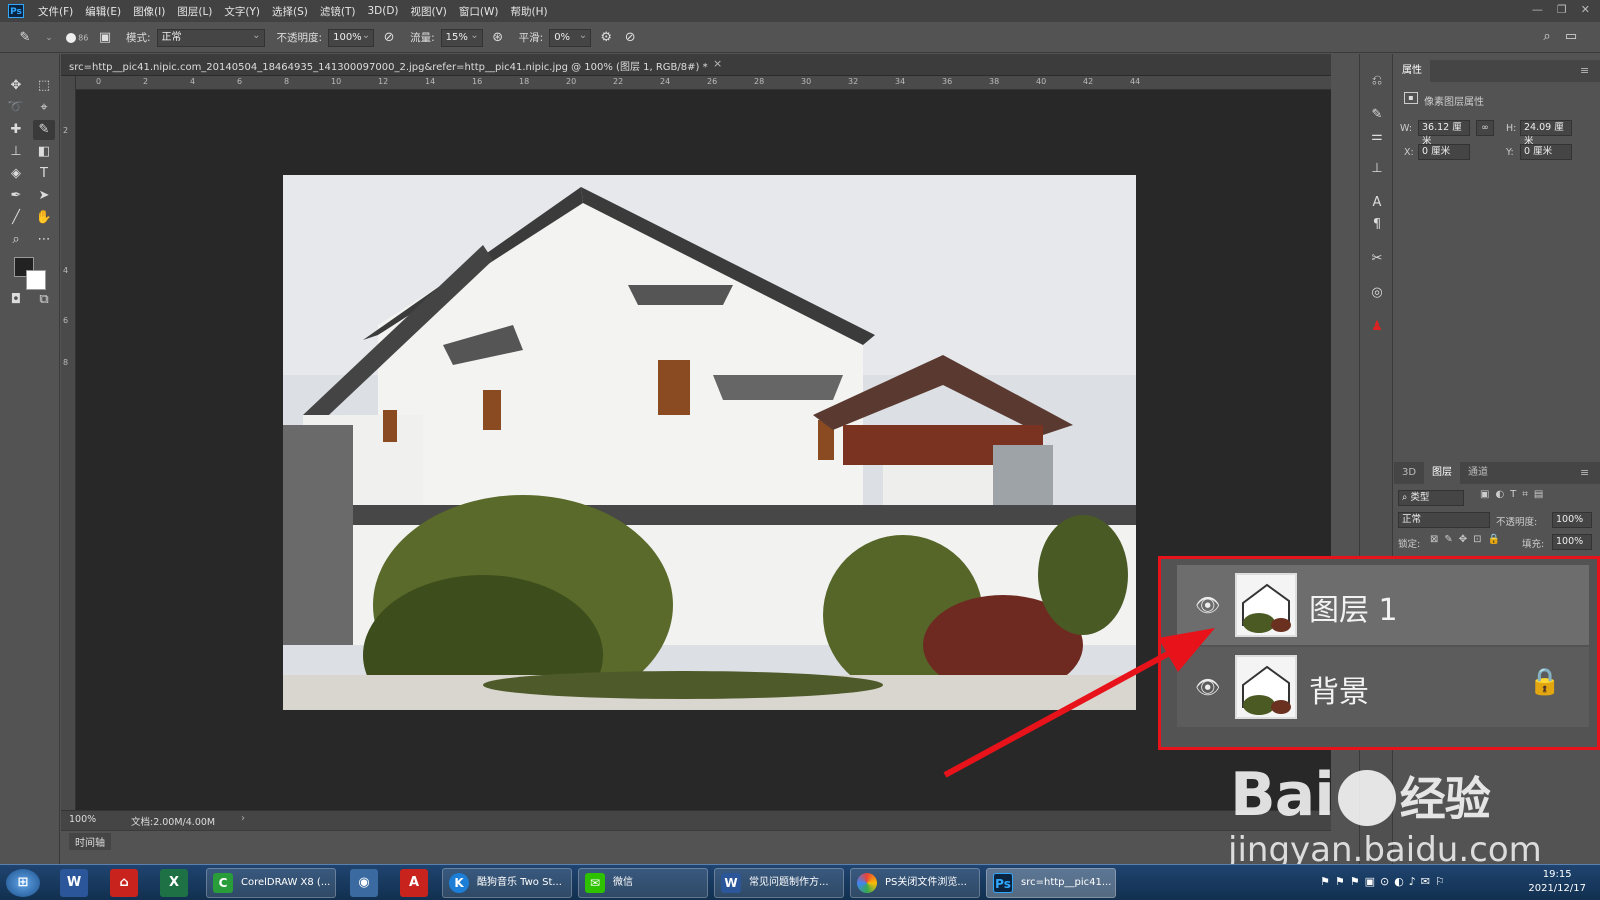  I want to click on brush-settings-icon: ▣, so click(105, 37).